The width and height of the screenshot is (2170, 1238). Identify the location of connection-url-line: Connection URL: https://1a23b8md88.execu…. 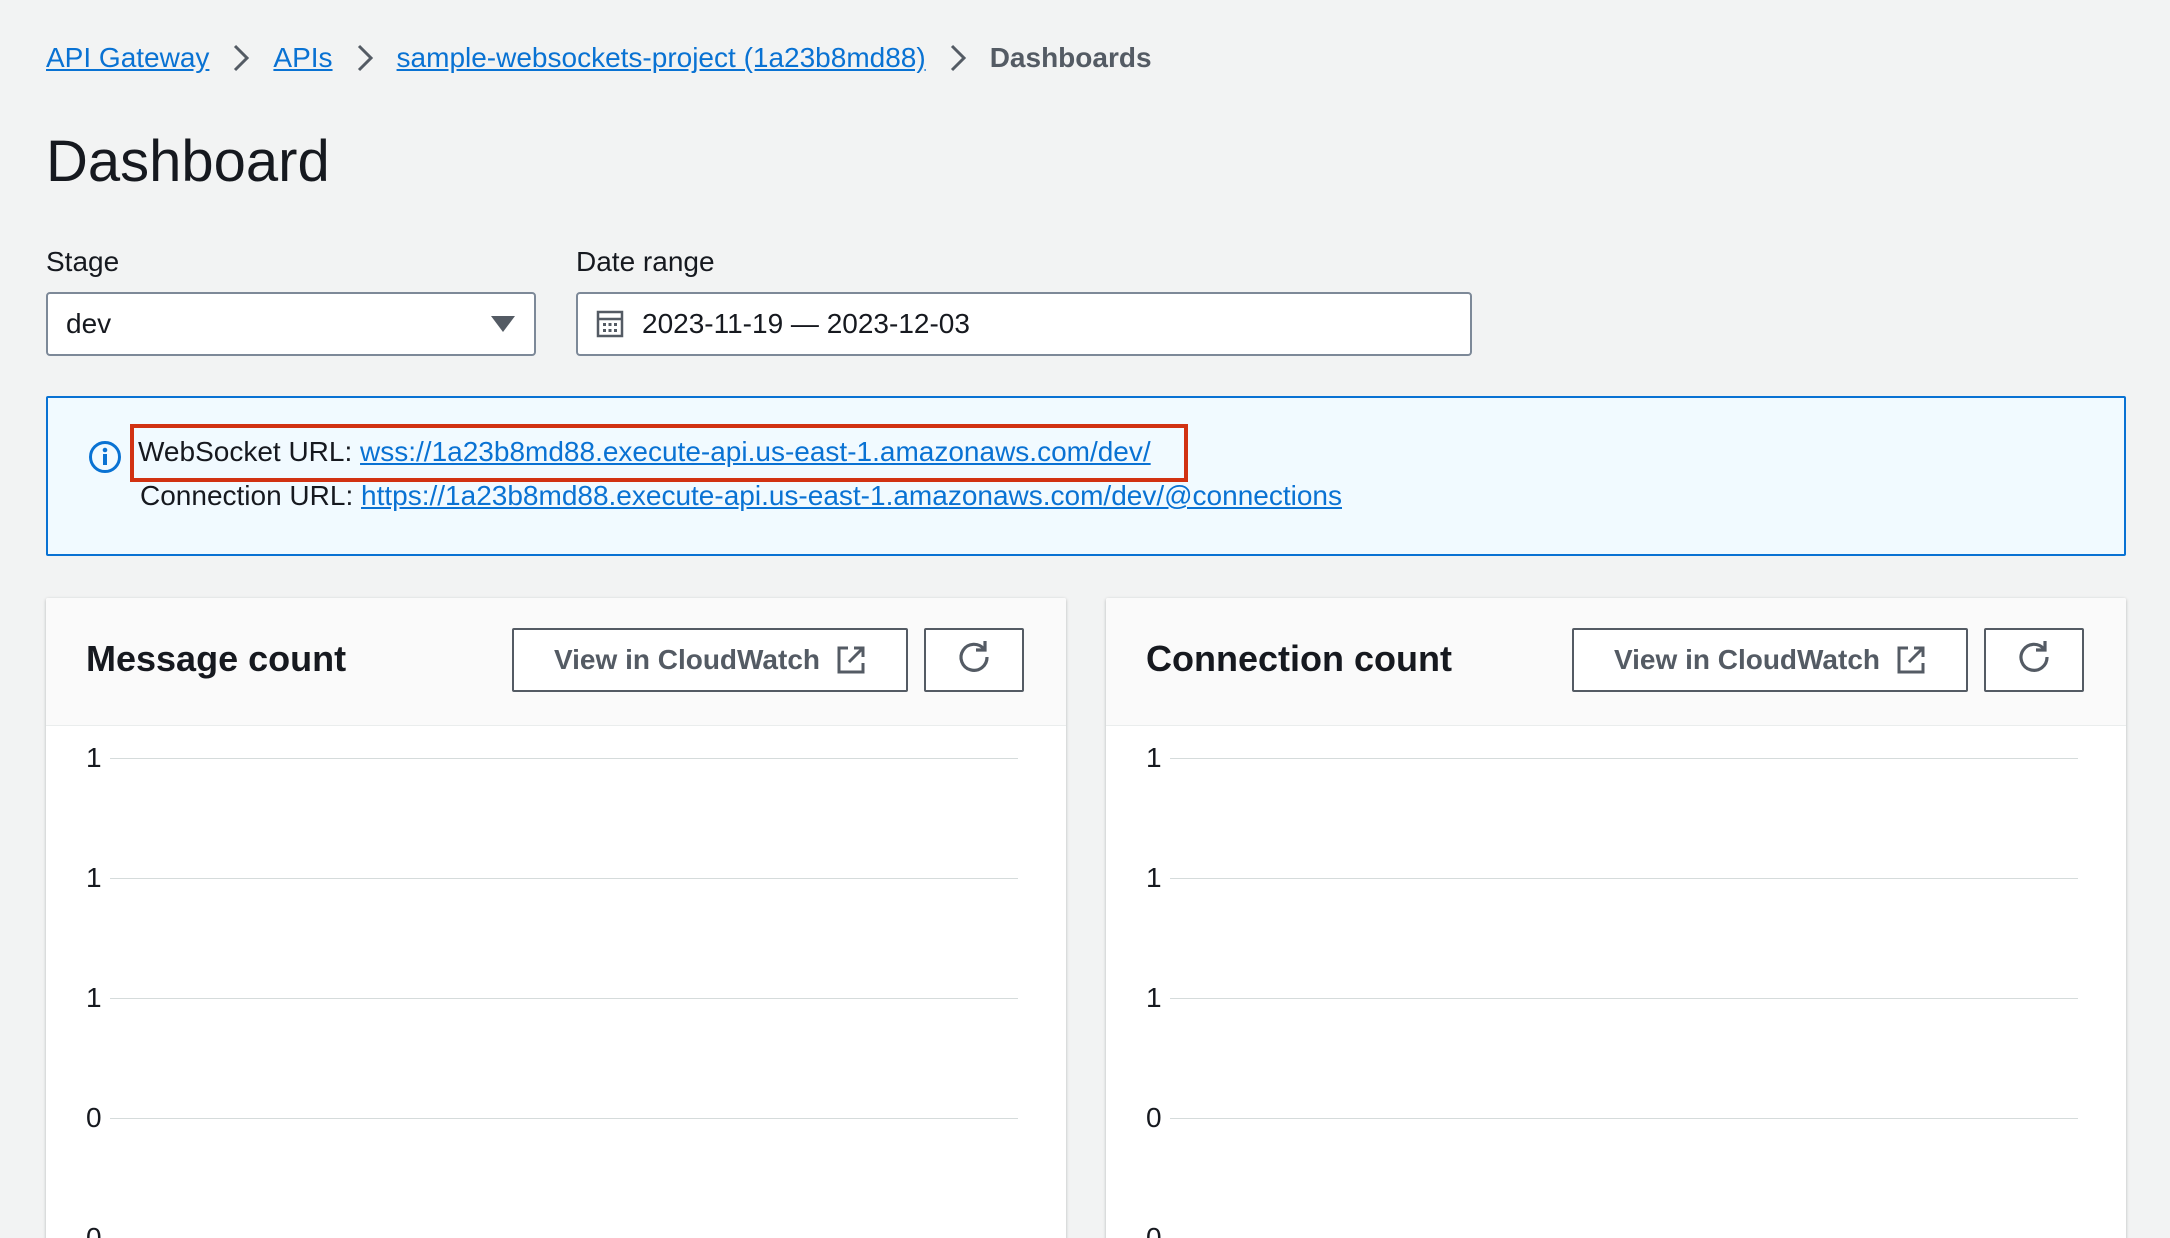
(741, 496).